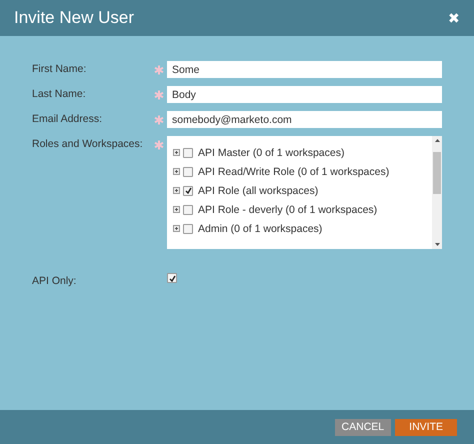 This screenshot has width=474, height=444. Describe the element at coordinates (55, 281) in the screenshot. I see `field-label: API Only:` at that location.